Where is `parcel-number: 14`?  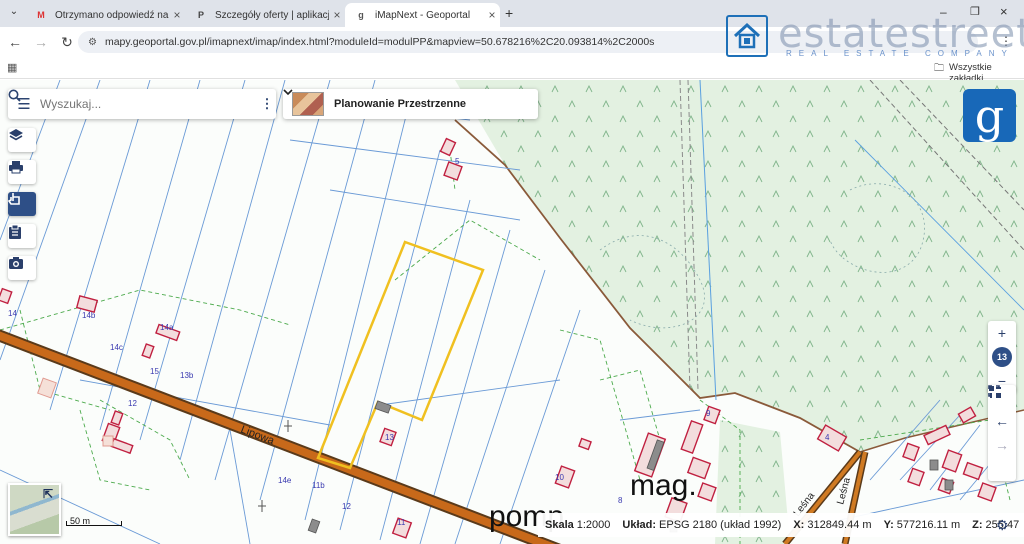
parcel-number: 14 is located at coordinates (12, 313).